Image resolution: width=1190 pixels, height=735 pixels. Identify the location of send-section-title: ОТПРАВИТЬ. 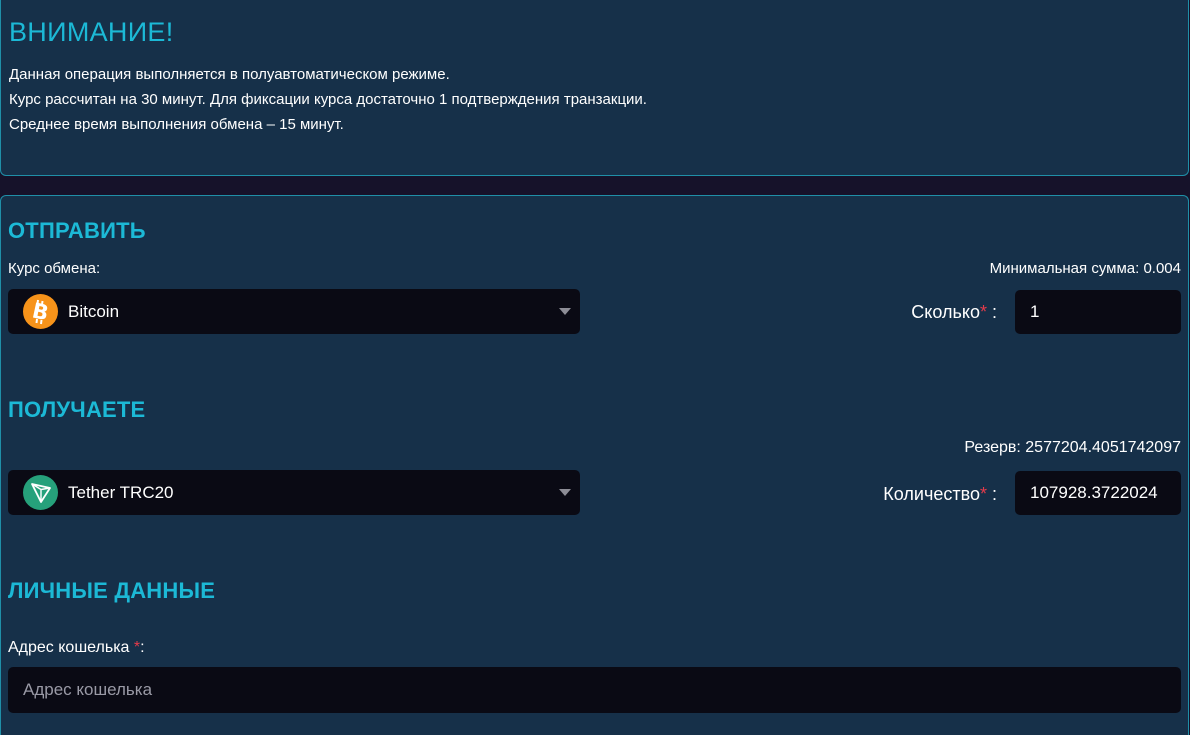
(77, 230).